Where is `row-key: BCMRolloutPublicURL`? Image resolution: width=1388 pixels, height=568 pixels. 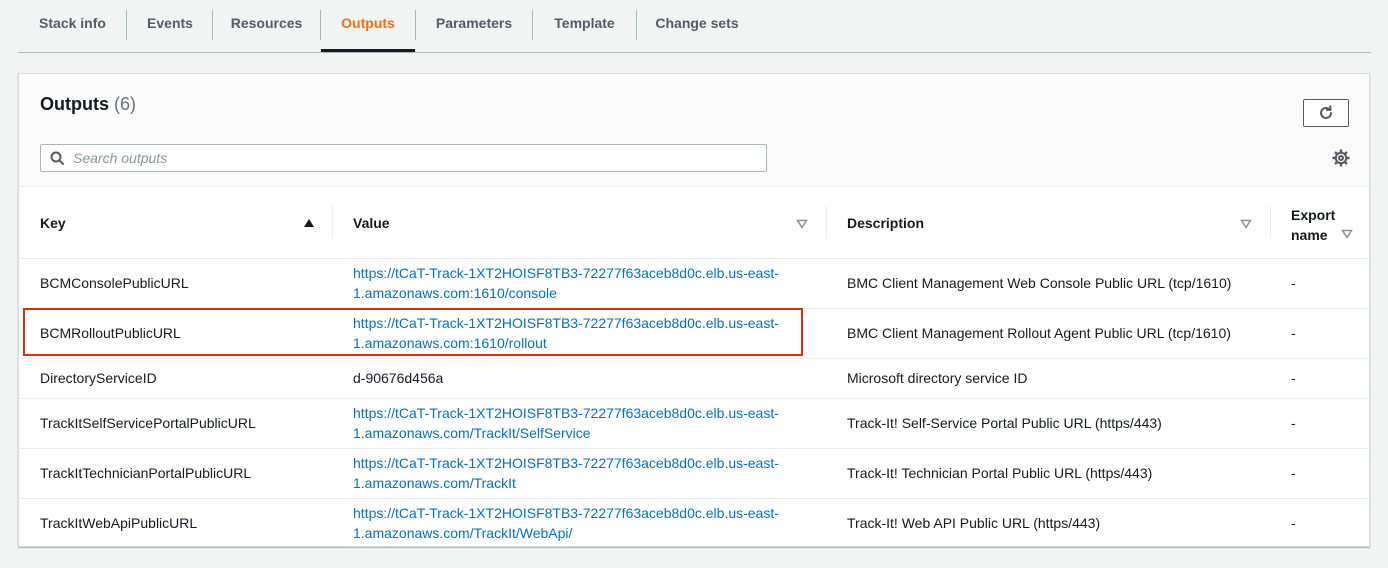
row-key: BCMRolloutPublicURL is located at coordinates (110, 333).